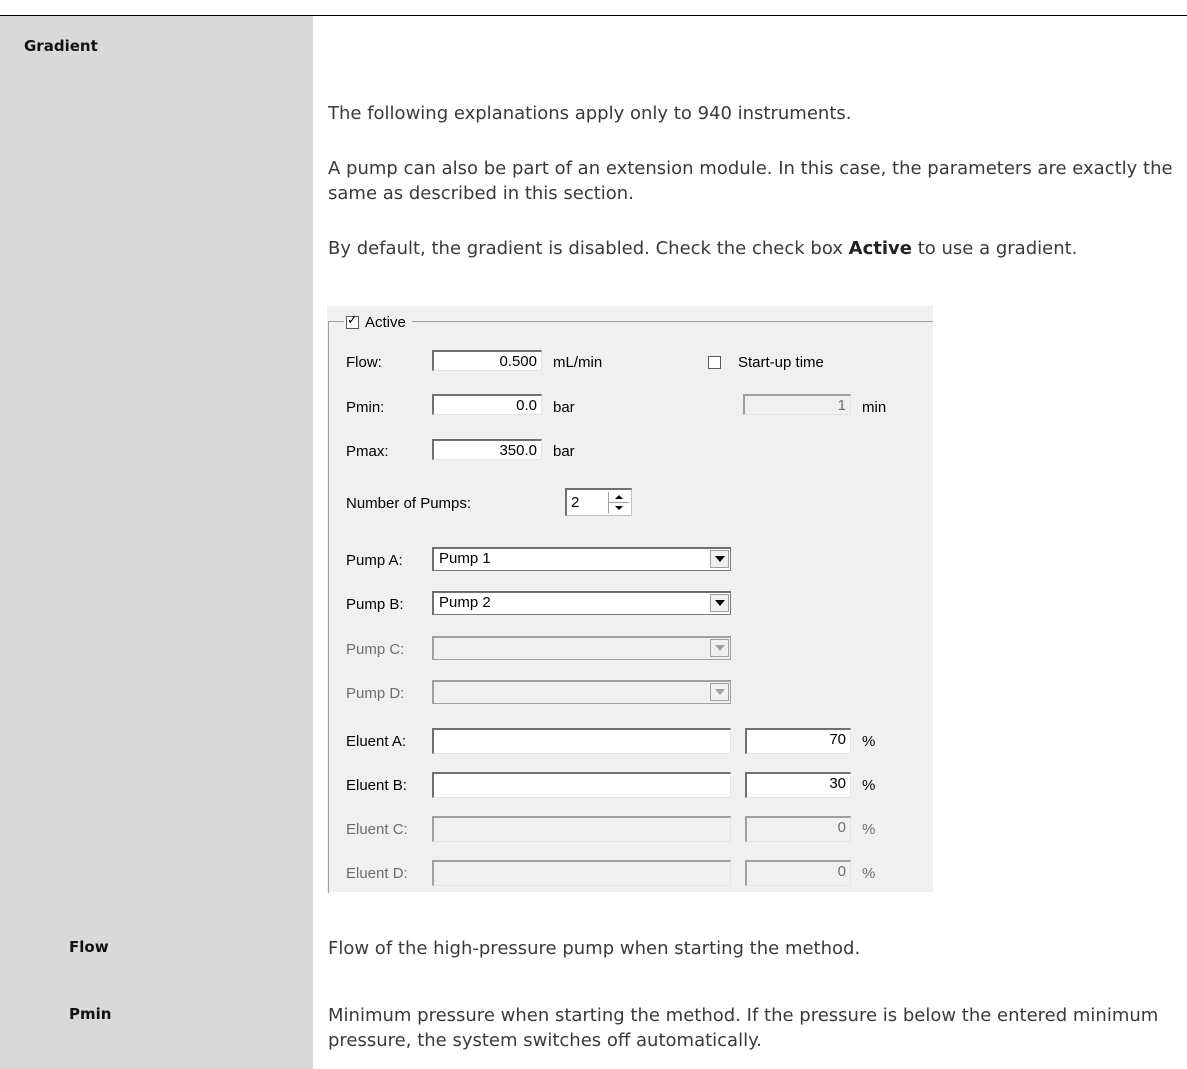 The height and width of the screenshot is (1069, 1187). Describe the element at coordinates (575, 502) in the screenshot. I see `number-of-pumps-value: 2` at that location.